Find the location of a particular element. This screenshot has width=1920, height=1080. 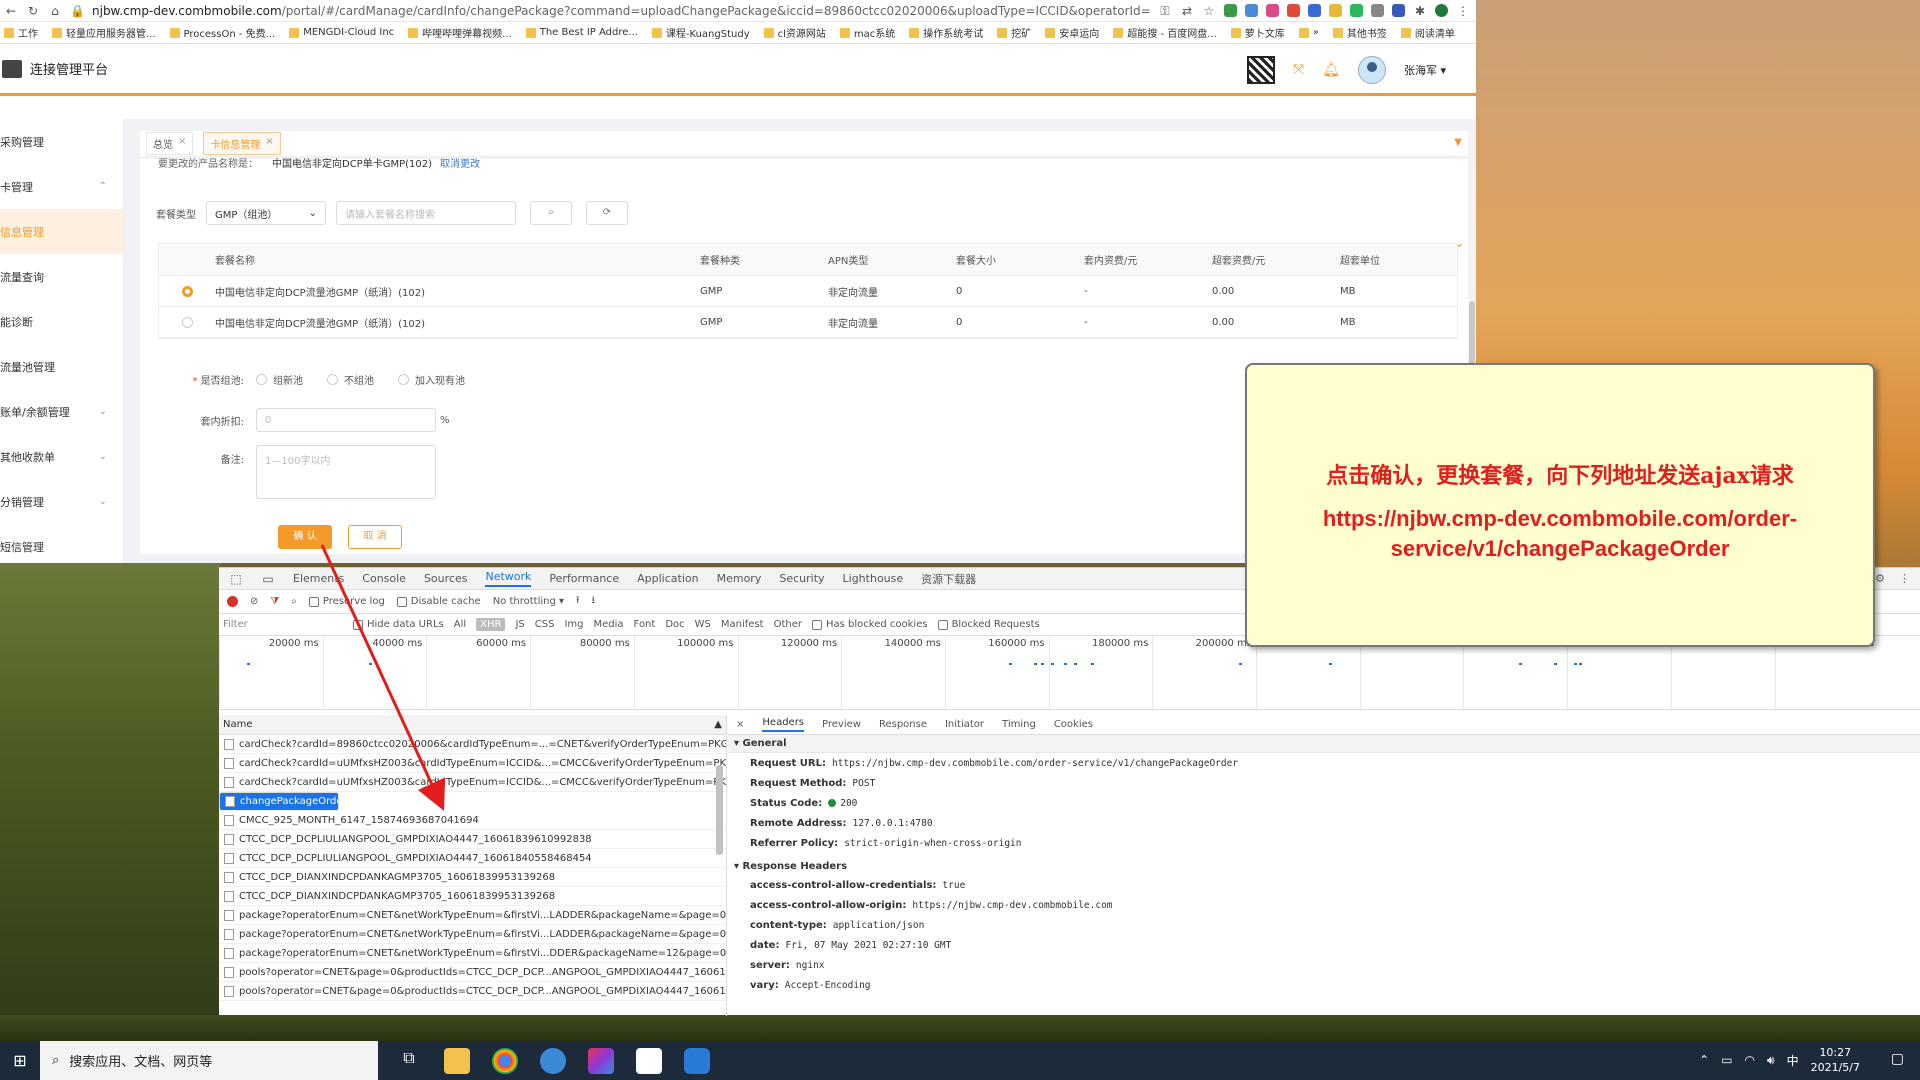

throttling-select: No throttling ▾ is located at coordinates (528, 601).